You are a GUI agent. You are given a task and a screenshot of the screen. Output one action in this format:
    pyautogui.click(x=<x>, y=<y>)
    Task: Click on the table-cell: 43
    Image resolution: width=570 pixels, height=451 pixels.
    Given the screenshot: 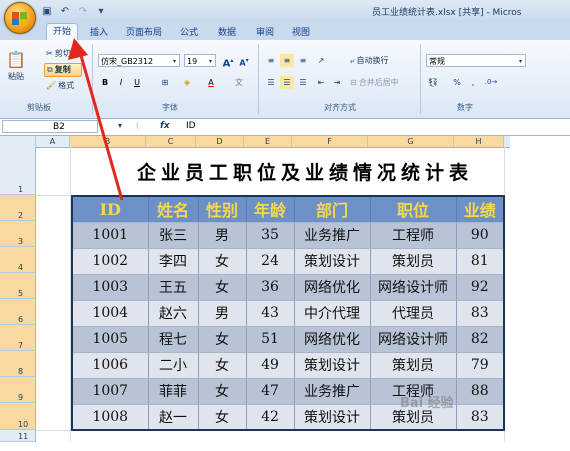 What is the action you would take?
    pyautogui.click(x=270, y=313)
    